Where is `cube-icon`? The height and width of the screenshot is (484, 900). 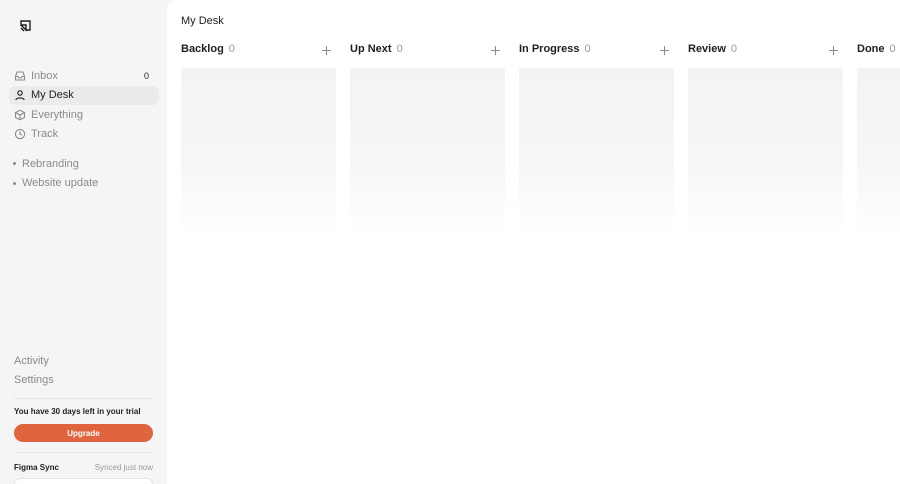 cube-icon is located at coordinates (20, 115).